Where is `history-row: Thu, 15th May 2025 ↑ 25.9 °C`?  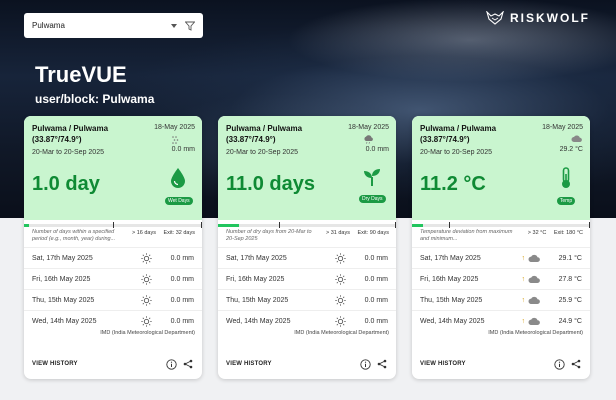 history-row: Thu, 15th May 2025 ↑ 25.9 °C is located at coordinates (501, 299).